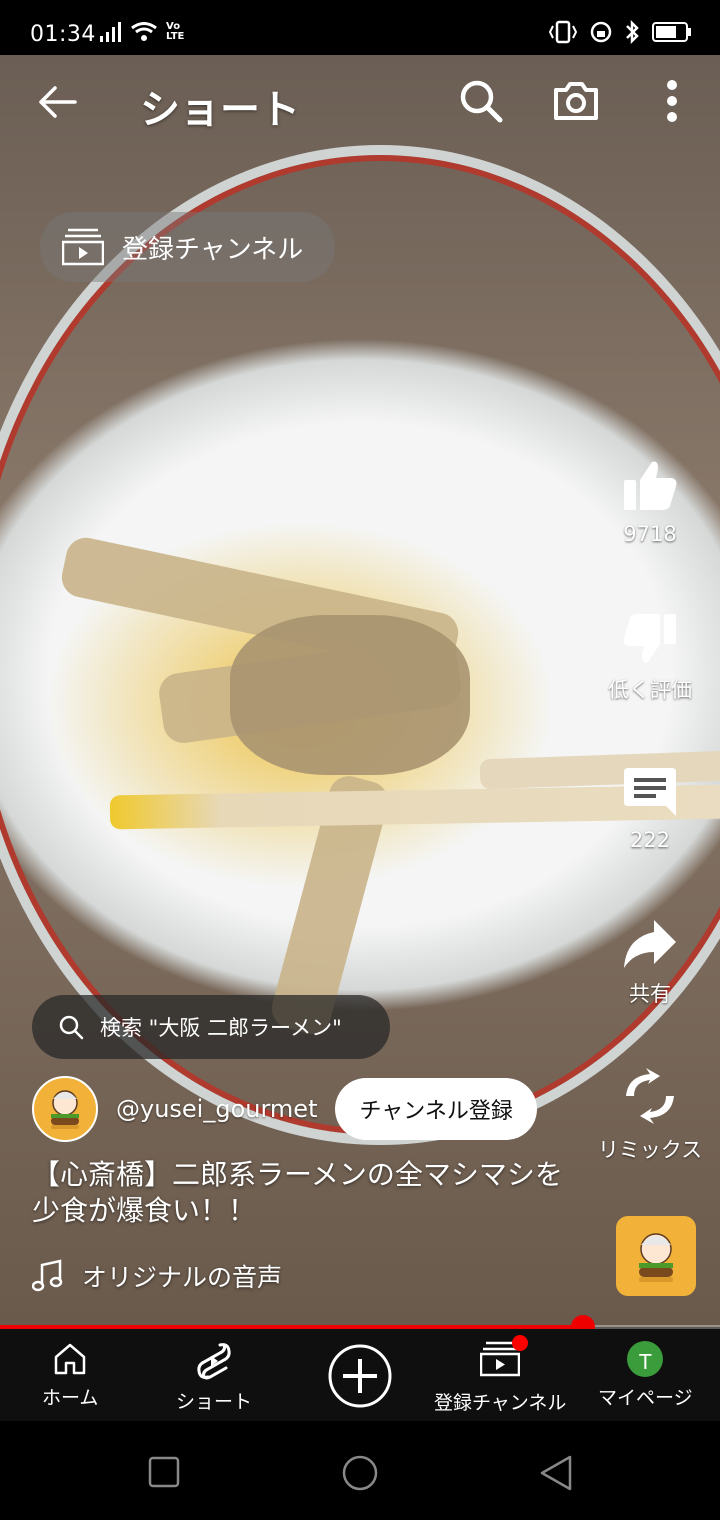  I want to click on share-label: 共有, so click(650, 994).